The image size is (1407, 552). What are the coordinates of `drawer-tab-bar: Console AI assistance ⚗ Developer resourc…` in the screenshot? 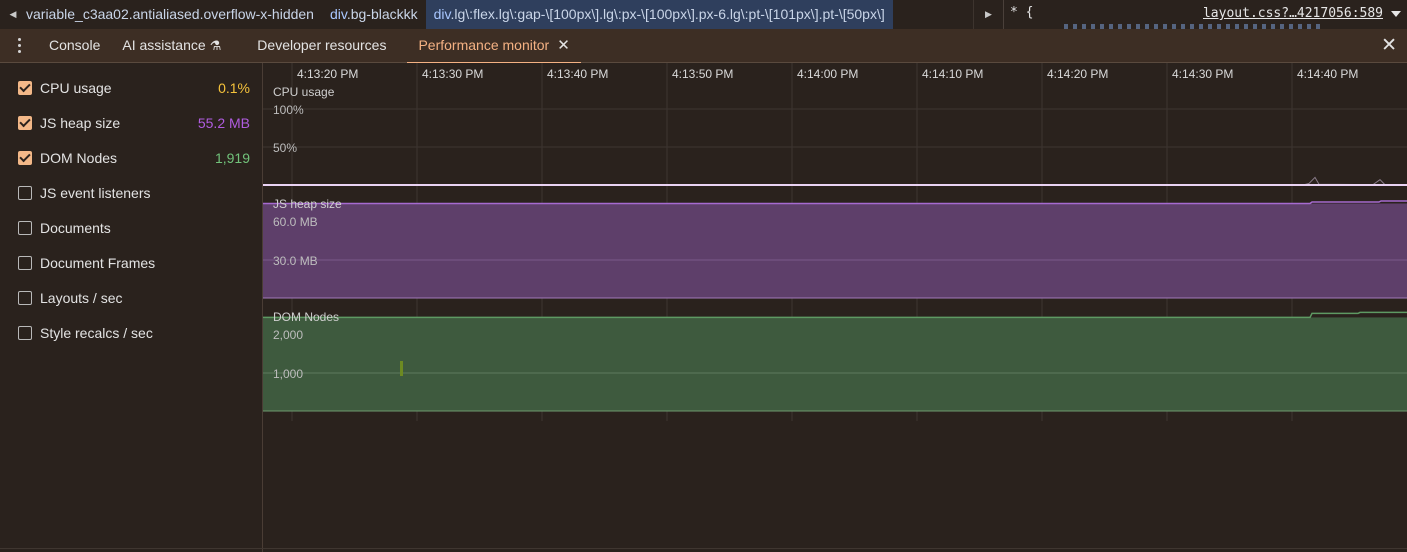 It's located at (703, 46).